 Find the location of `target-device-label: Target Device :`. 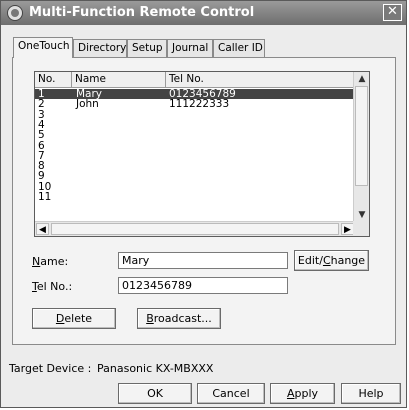

target-device-label: Target Device : is located at coordinates (50, 368).